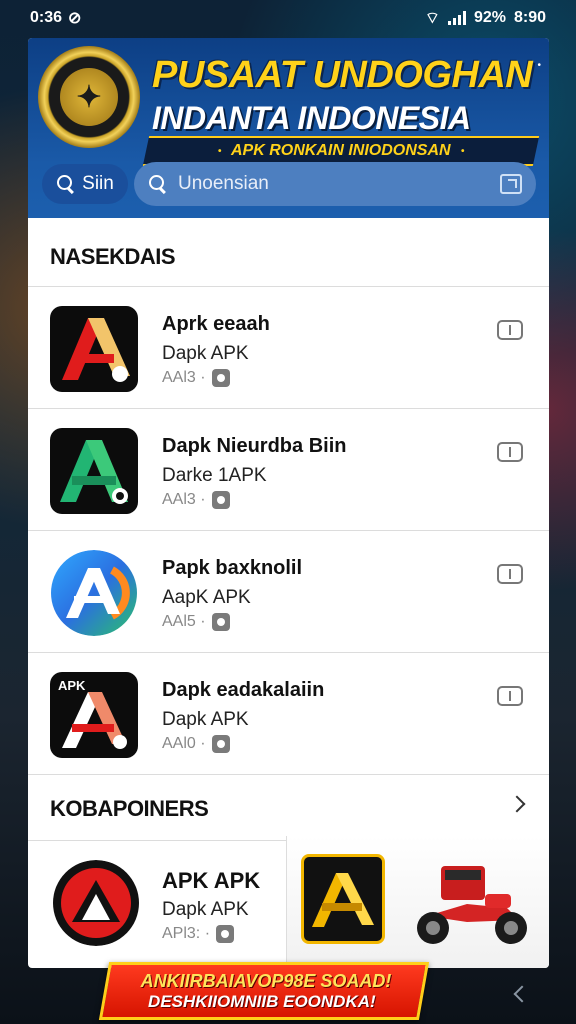 Image resolution: width=576 pixels, height=1024 pixels. Describe the element at coordinates (432, 18) in the screenshot. I see `wifi-icon: ⌔` at that location.